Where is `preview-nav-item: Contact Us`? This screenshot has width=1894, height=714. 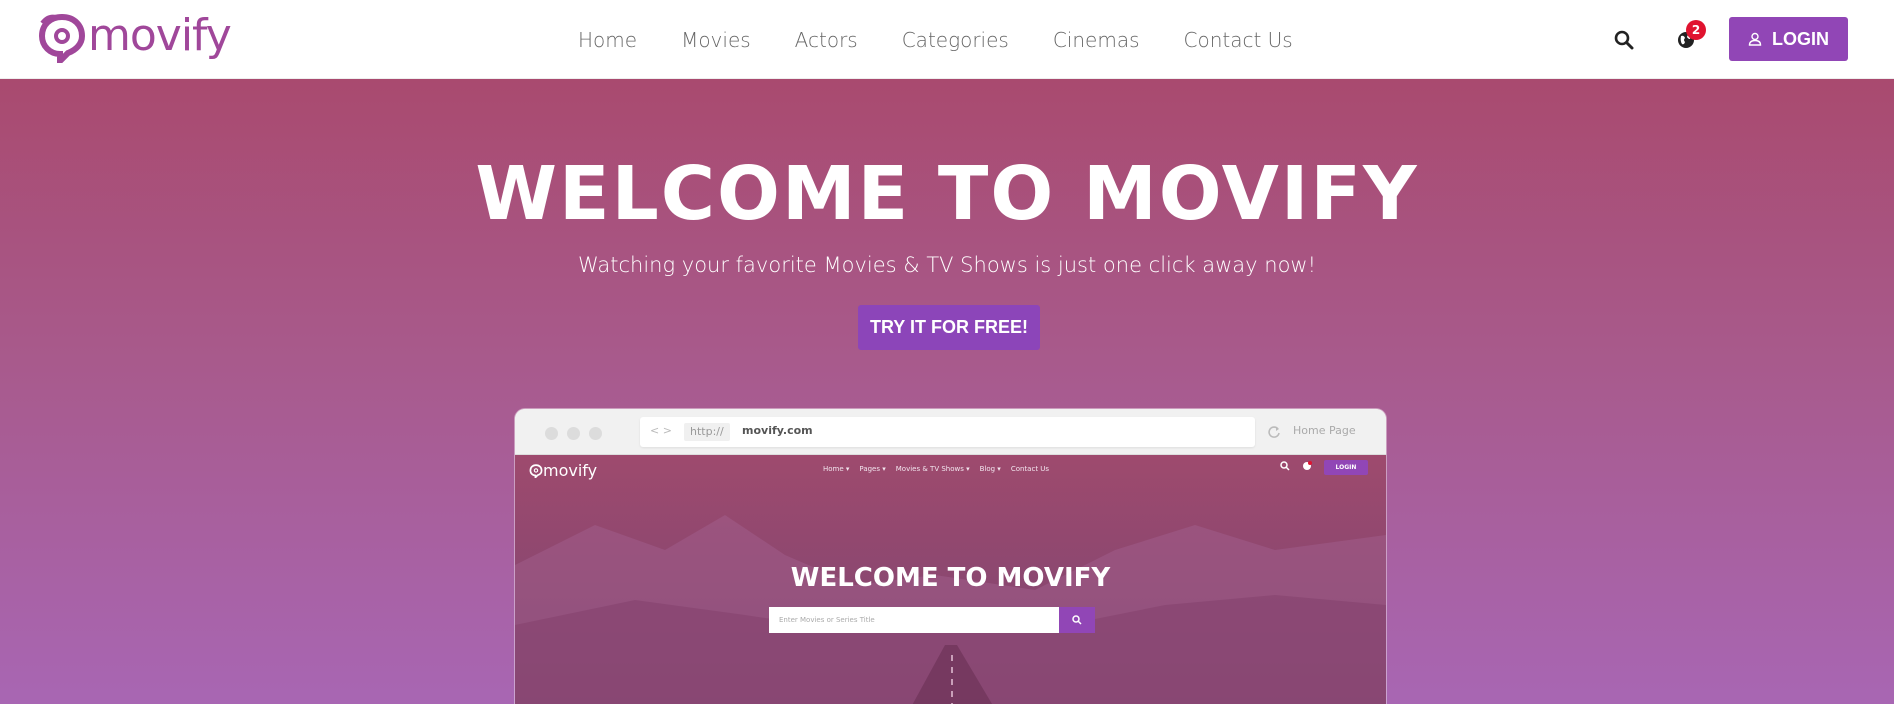
preview-nav-item: Contact Us is located at coordinates (1030, 469).